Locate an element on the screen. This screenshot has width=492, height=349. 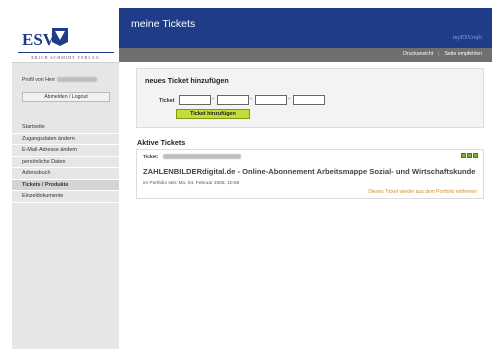
page-title: meine Tickets is located at coordinates (163, 24).